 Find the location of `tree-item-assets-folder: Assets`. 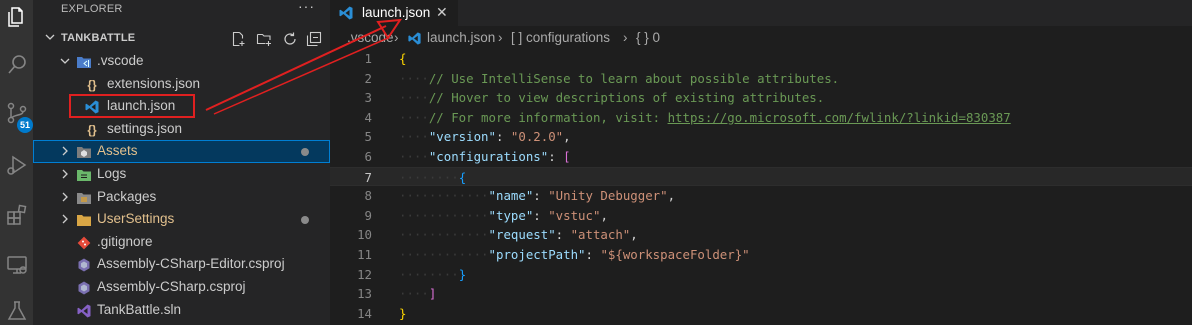

tree-item-assets-folder: Assets is located at coordinates (181, 151).